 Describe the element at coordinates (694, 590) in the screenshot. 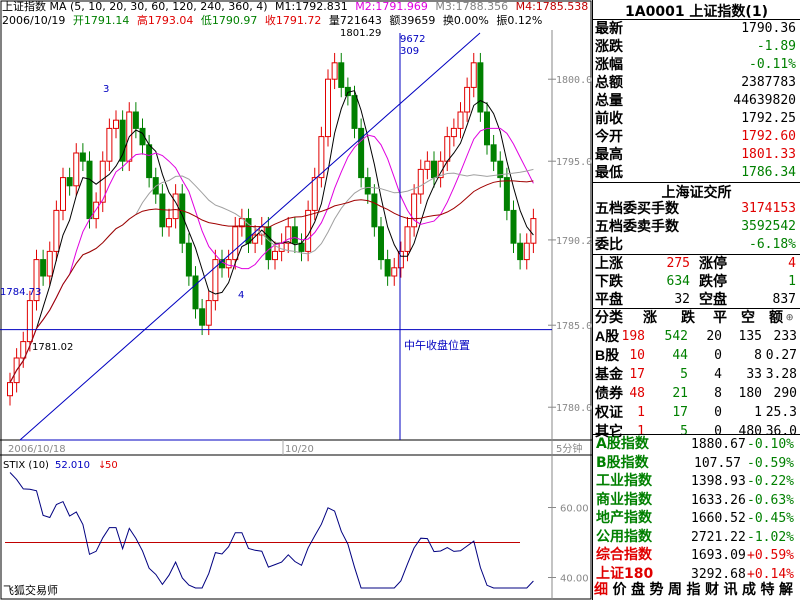

I see `tab-5: 指` at that location.